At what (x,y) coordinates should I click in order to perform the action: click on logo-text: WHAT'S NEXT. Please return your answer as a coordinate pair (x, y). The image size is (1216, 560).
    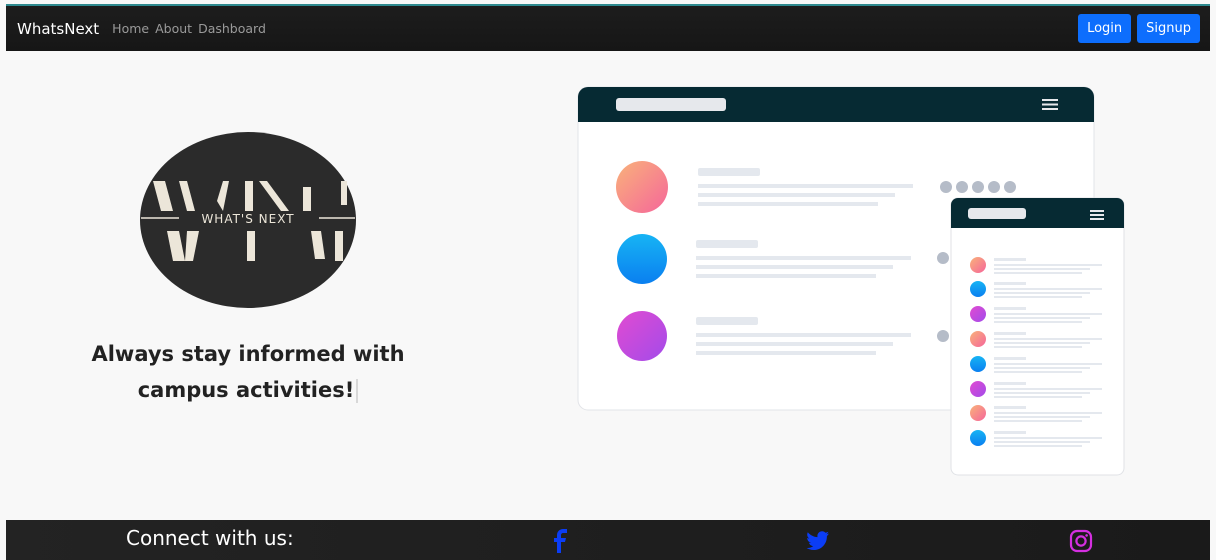
    Looking at the image, I should click on (247, 219).